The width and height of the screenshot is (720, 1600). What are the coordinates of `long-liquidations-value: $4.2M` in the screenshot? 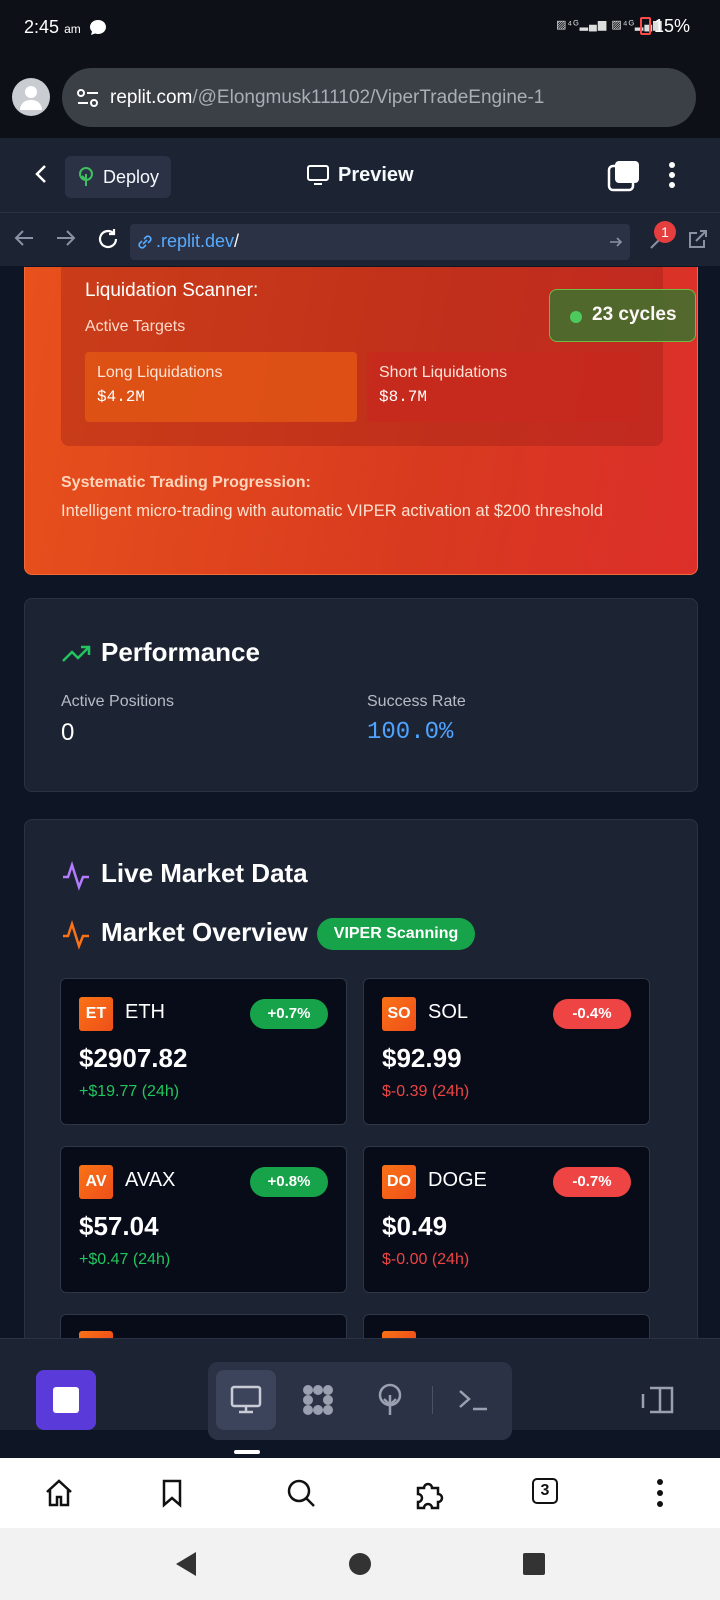 It's located at (121, 397).